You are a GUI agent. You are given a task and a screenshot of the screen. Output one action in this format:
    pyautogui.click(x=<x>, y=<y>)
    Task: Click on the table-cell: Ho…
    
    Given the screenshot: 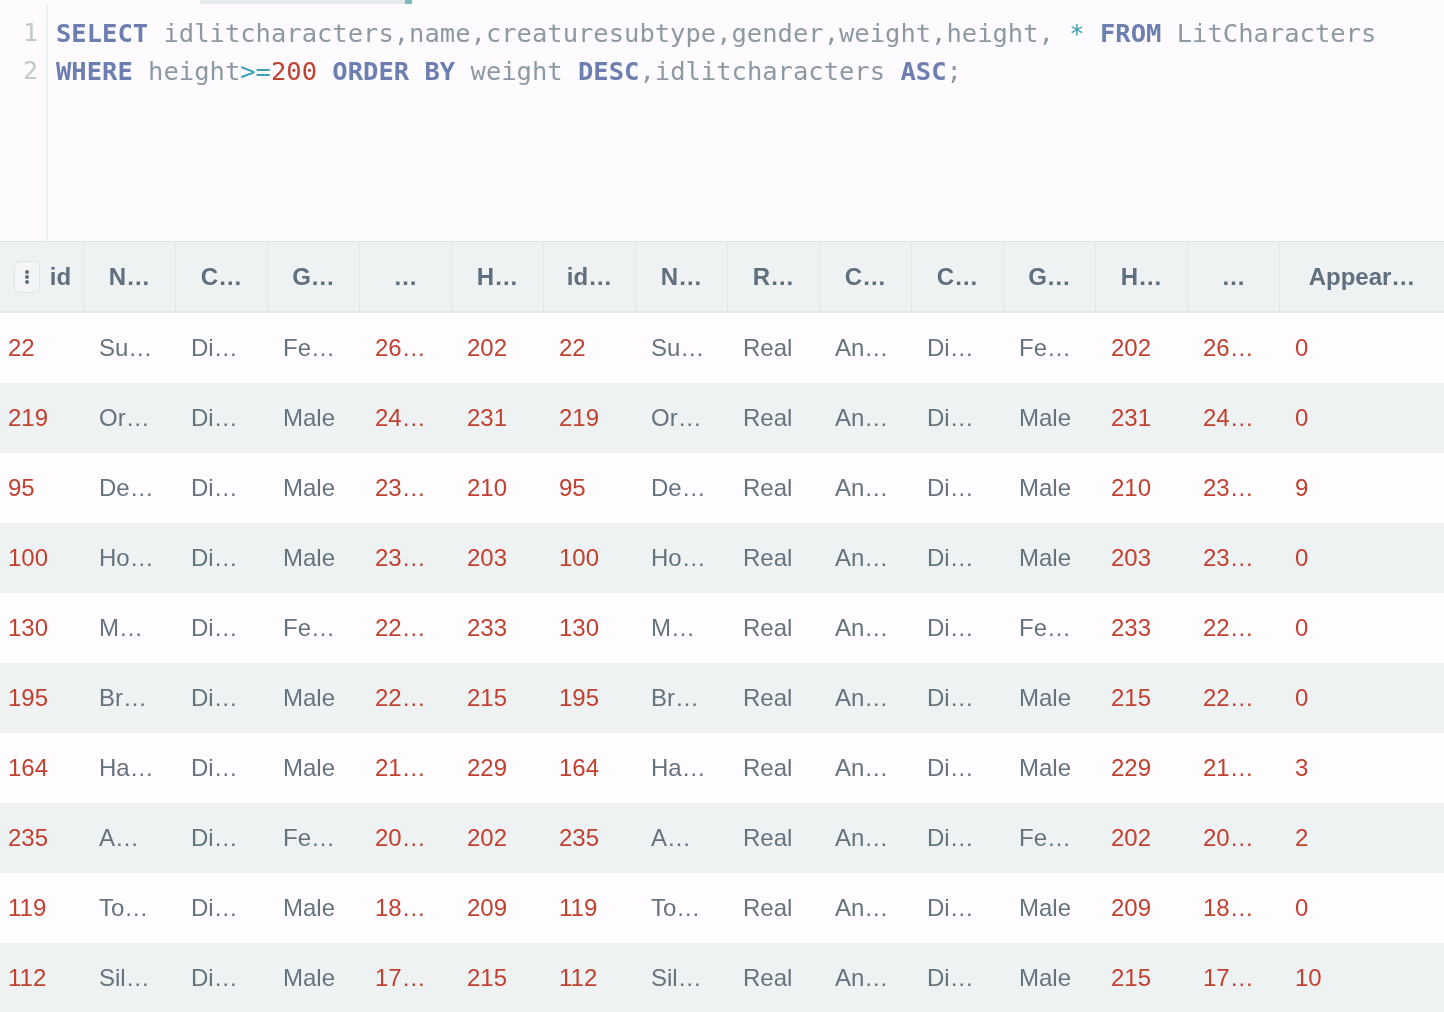 What is the action you would take?
    pyautogui.click(x=678, y=558)
    